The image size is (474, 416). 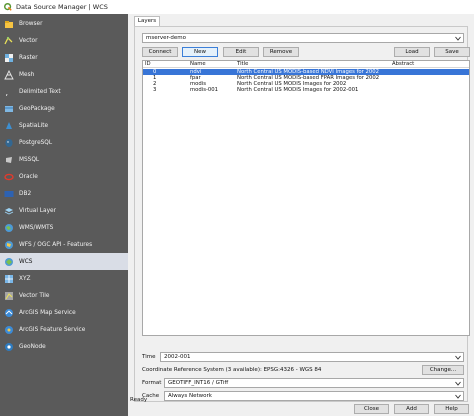 What do you see at coordinates (237, 7) in the screenshot?
I see `window-titlebar: Data Source Manager | WCS` at bounding box center [237, 7].